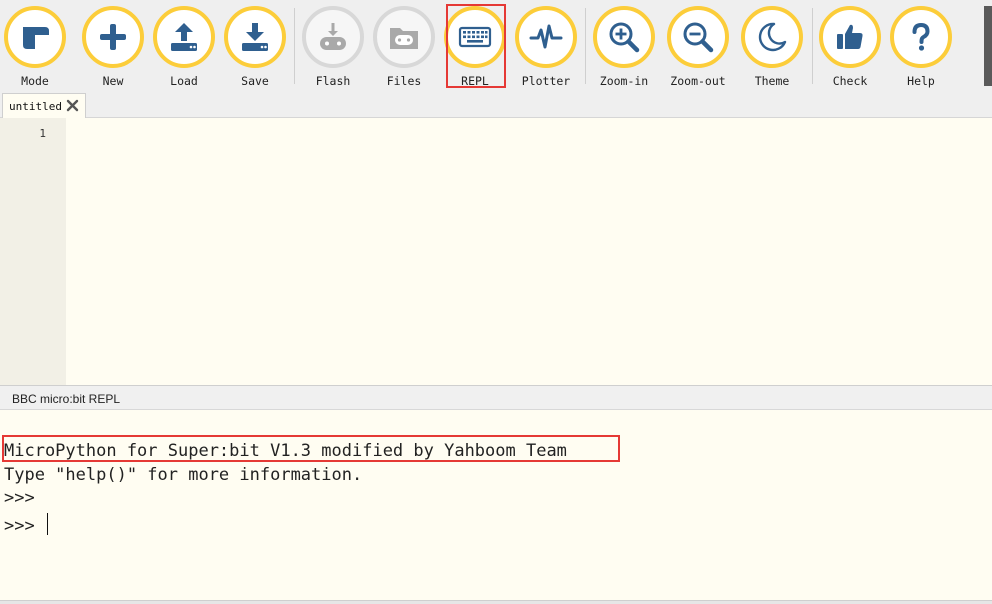 The image size is (992, 604). I want to click on flash-label: Flash, so click(333, 81).